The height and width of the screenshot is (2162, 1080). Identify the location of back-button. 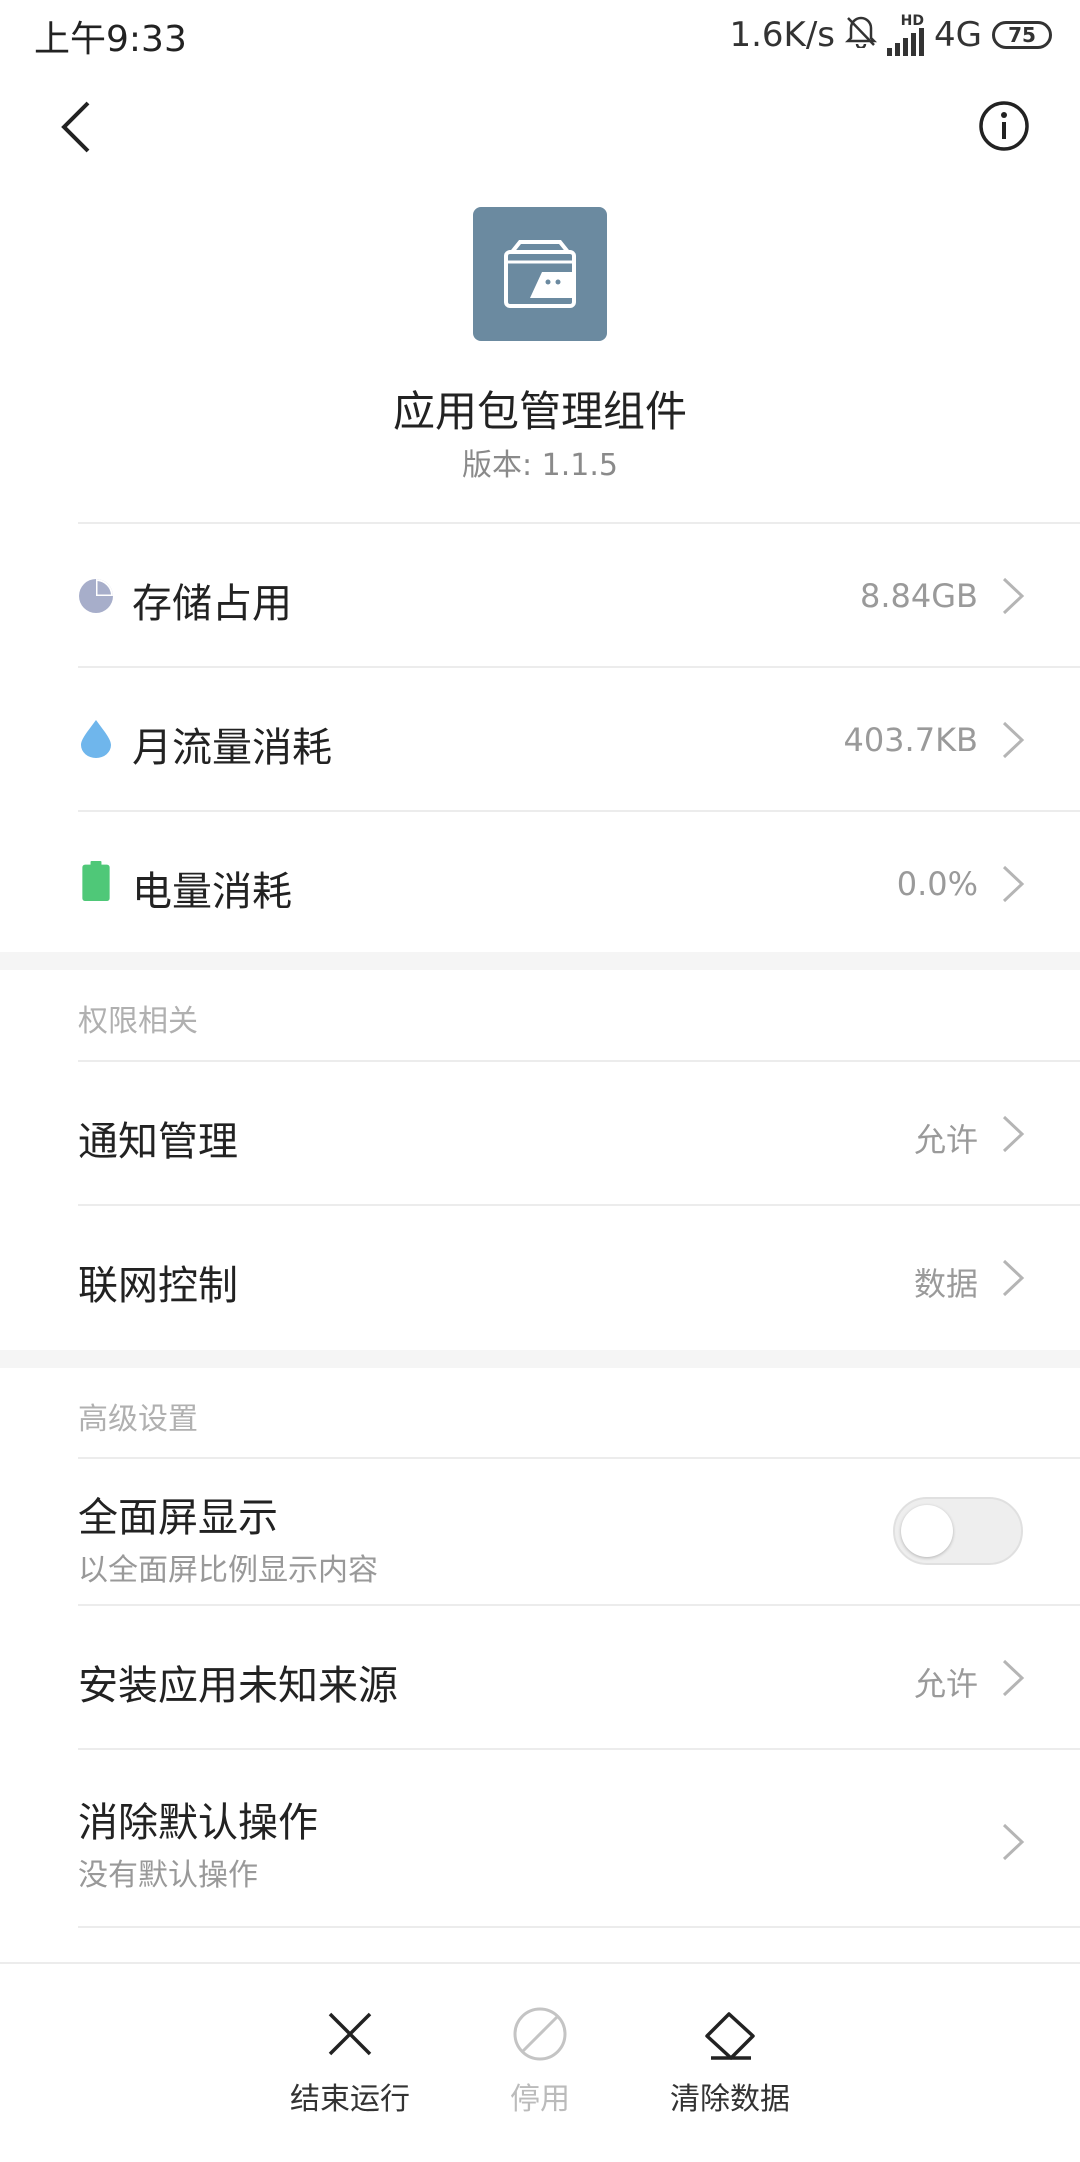
(76, 127).